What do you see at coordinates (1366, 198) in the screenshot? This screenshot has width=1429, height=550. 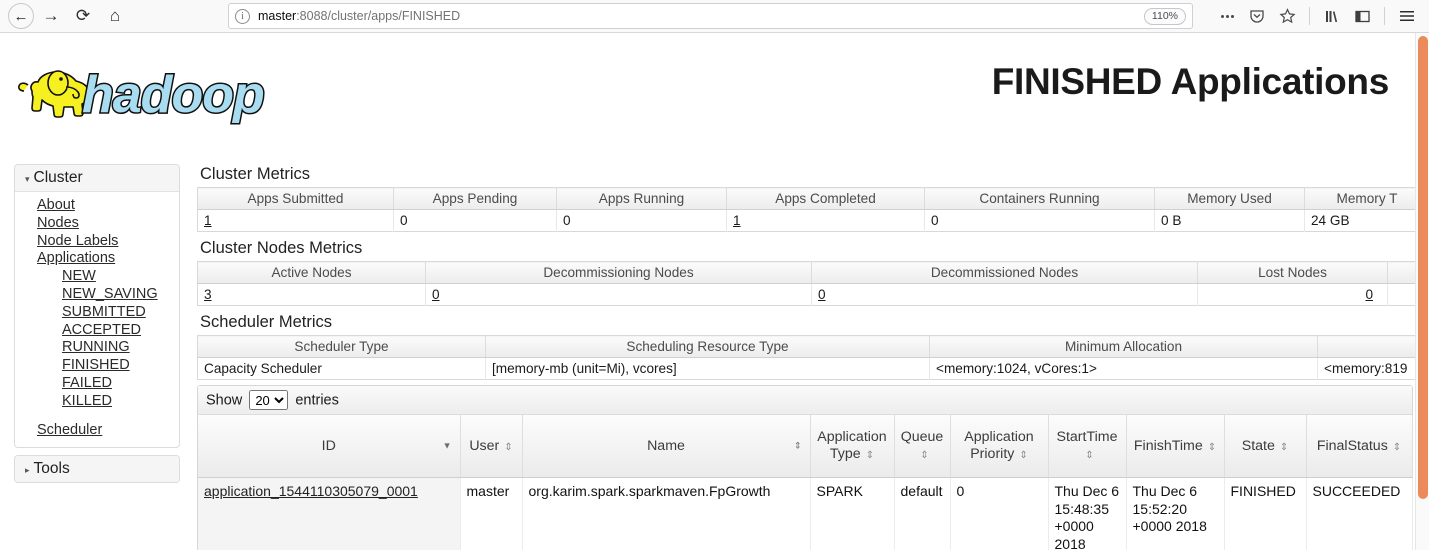 I see `col-memory-total: Memory T` at bounding box center [1366, 198].